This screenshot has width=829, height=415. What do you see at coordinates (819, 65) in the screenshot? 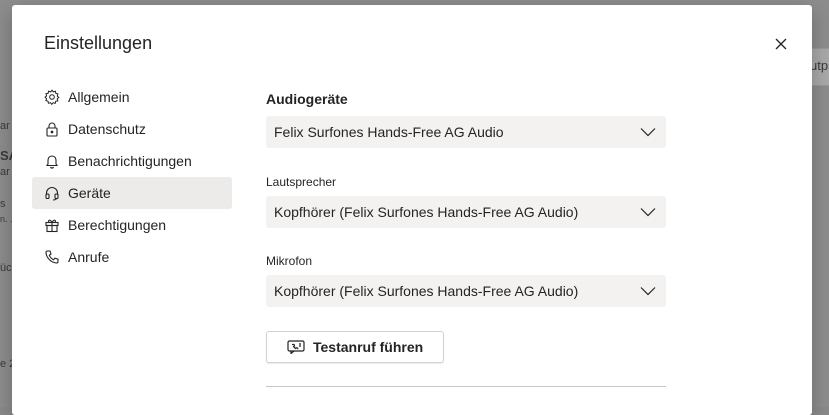
I see `background-text: utp` at bounding box center [819, 65].